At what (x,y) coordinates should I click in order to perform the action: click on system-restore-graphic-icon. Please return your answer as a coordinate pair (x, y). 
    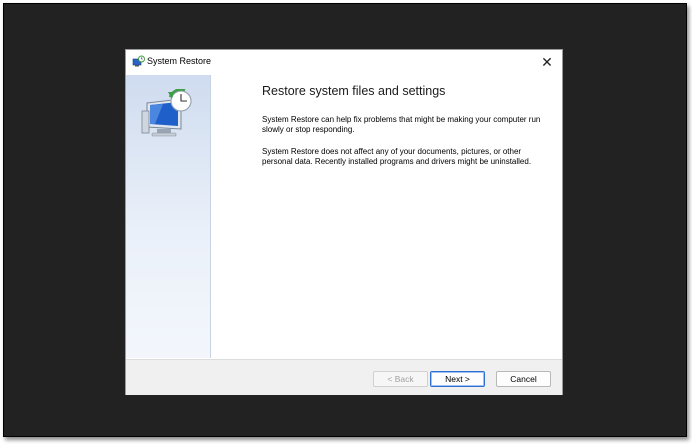
    Looking at the image, I should click on (168, 113).